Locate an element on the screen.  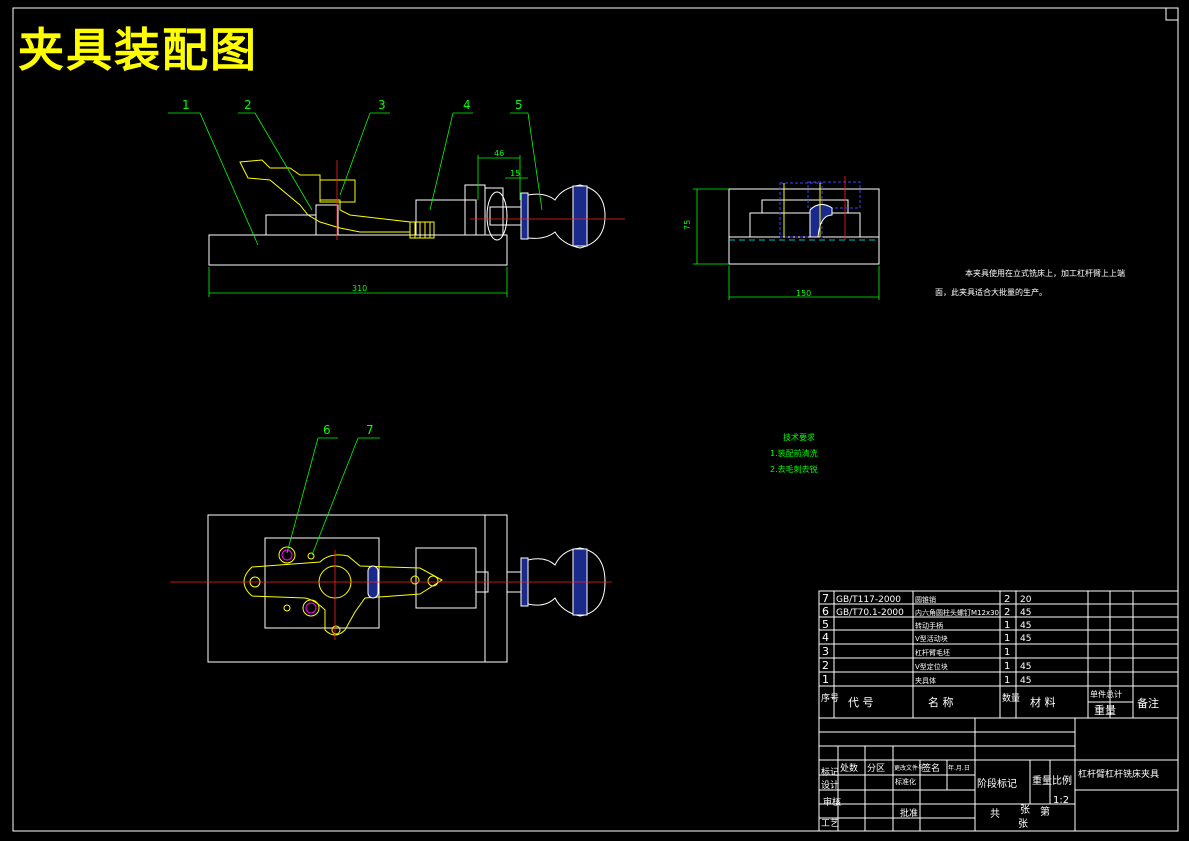
balloon-4: 4 is located at coordinates (467, 105).